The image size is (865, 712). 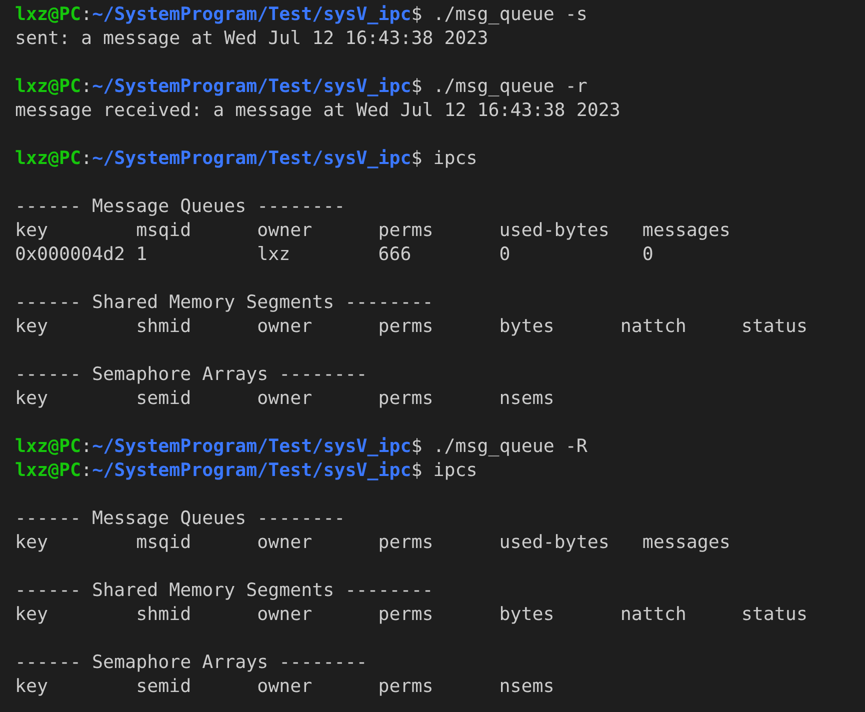 I want to click on command-text: ./msg_queue -s, so click(x=510, y=14).